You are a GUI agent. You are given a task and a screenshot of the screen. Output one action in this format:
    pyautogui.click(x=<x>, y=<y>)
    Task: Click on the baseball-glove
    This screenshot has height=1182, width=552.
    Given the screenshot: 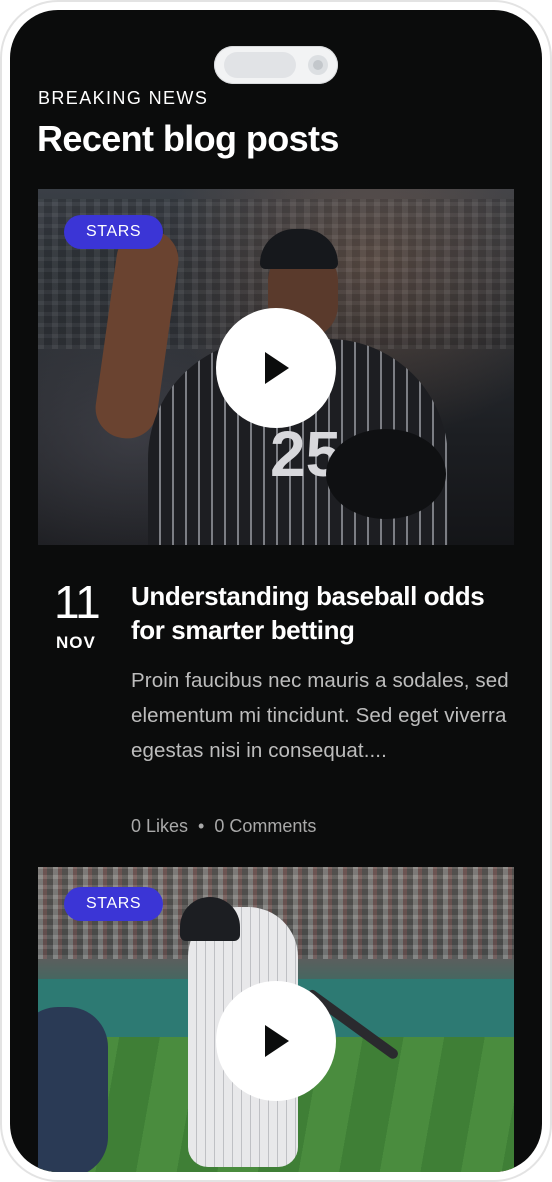 What is the action you would take?
    pyautogui.click(x=386, y=474)
    